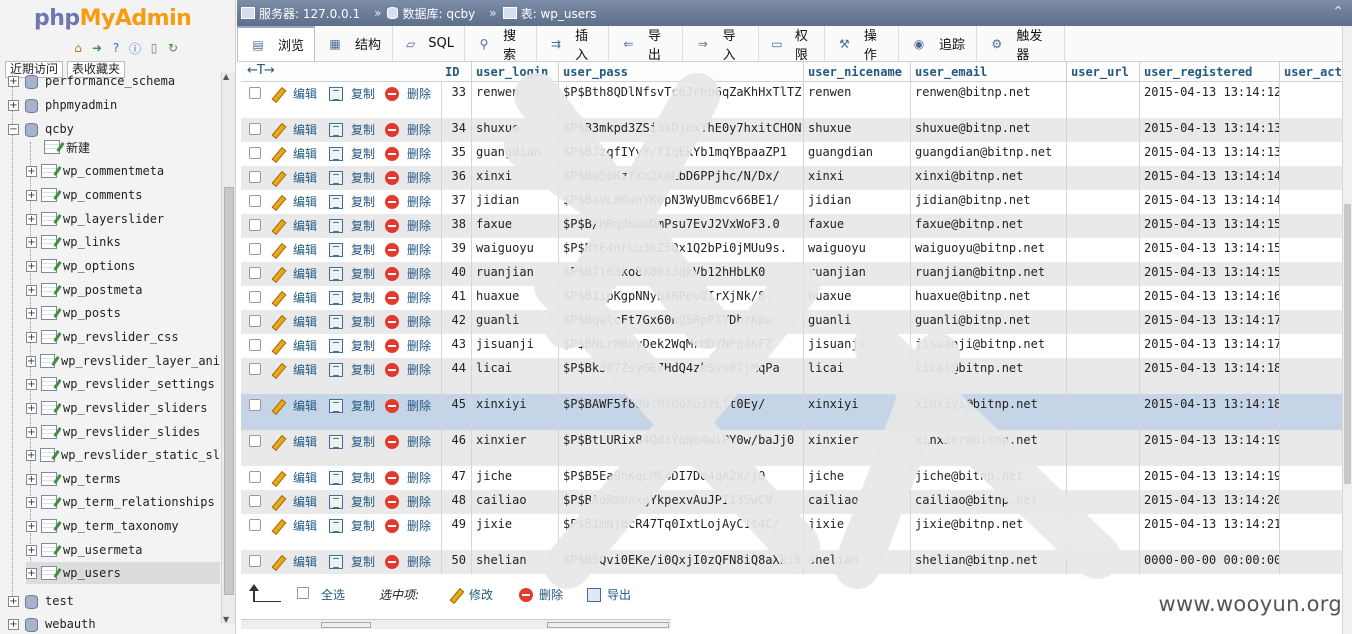 This screenshot has width=1352, height=634. What do you see at coordinates (300, 13) in the screenshot?
I see `breadcrumb-server: 服务器: 127.0.0.1` at bounding box center [300, 13].